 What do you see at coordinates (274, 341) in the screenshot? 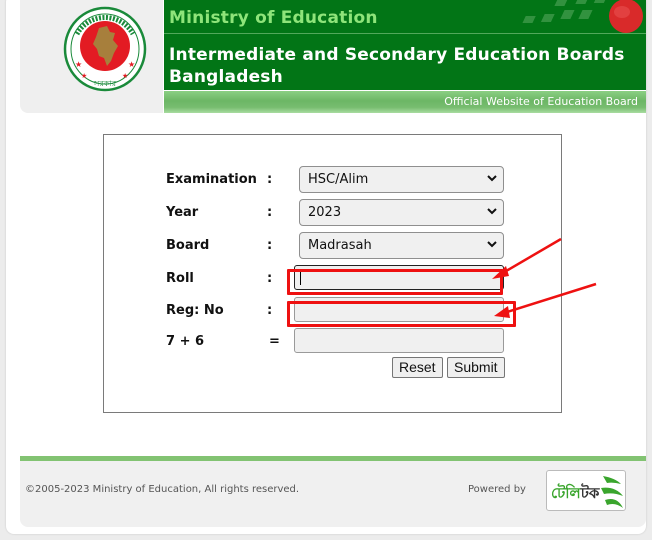
I see `equals-sign: =` at bounding box center [274, 341].